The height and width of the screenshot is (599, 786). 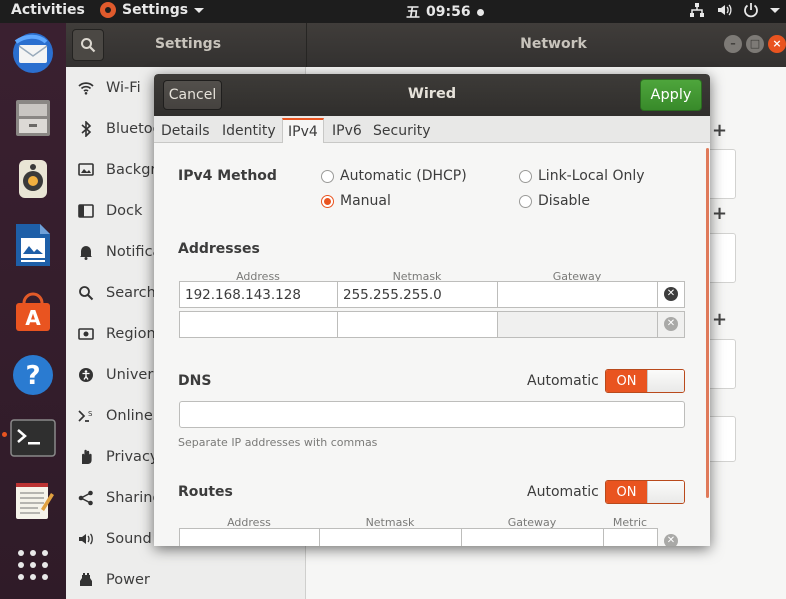 I want to click on software-center-icon: A, so click(x=33, y=311).